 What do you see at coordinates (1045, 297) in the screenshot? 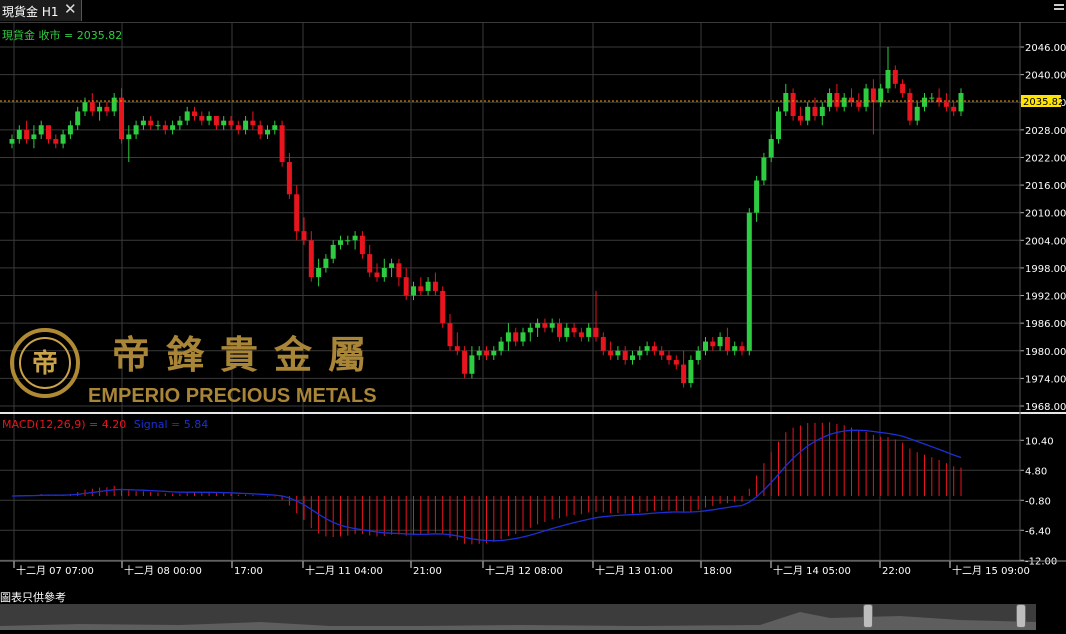
I see `price-tick-label: 1992.00` at bounding box center [1045, 297].